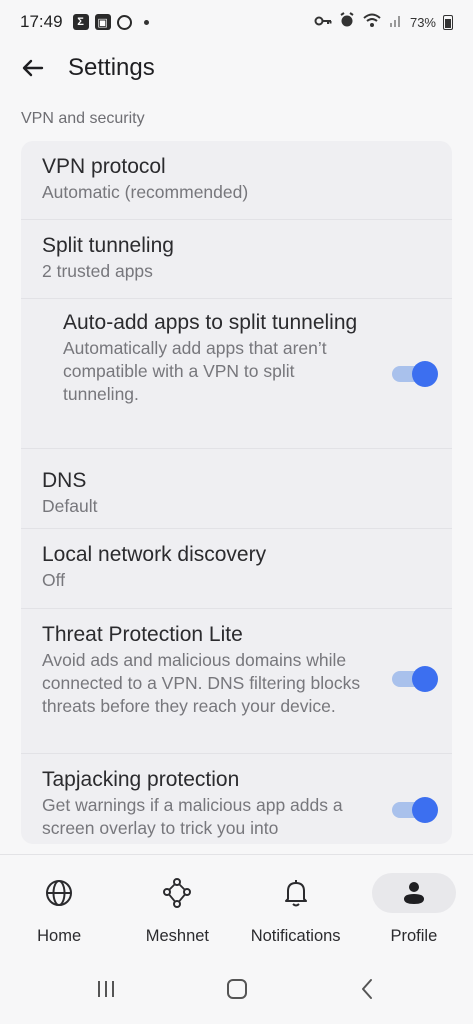 The image size is (473, 1024). I want to click on status-time: 17:49, so click(41, 21).